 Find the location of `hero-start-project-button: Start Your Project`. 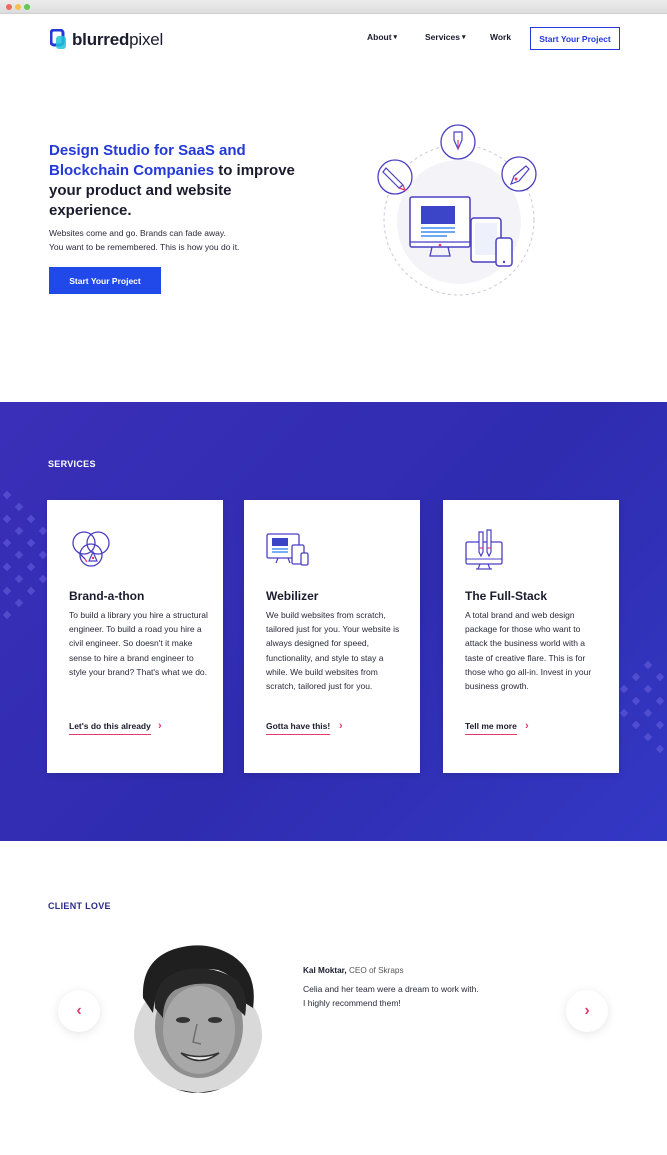

hero-start-project-button: Start Your Project is located at coordinates (105, 280).